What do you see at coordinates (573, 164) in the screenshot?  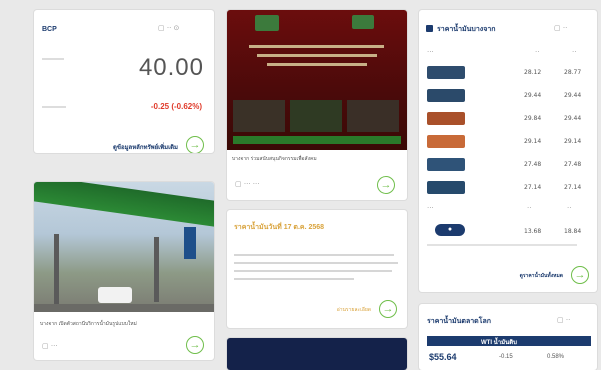 I see `price-tomorrow: 27.48` at bounding box center [573, 164].